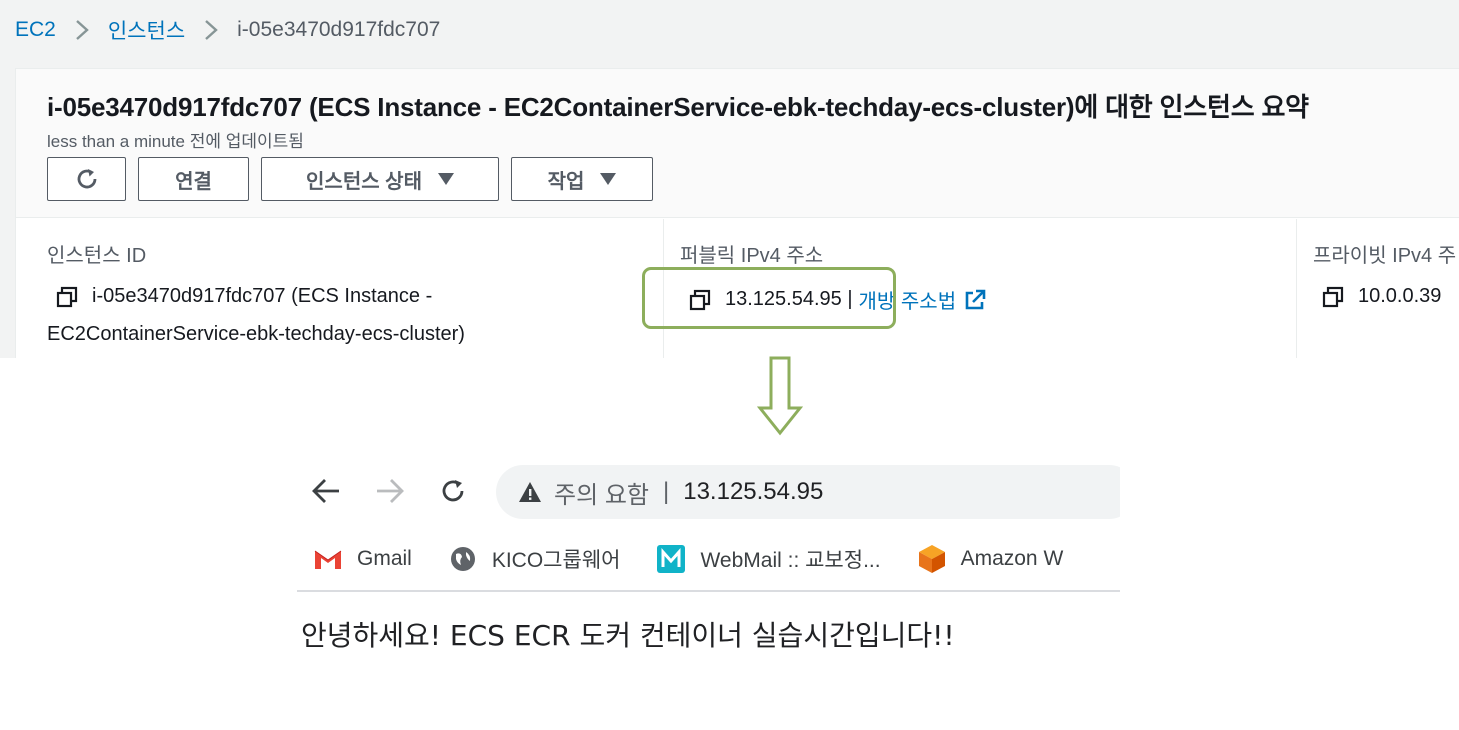 Image resolution: width=1459 pixels, height=730 pixels. I want to click on reload-icon, so click(453, 491).